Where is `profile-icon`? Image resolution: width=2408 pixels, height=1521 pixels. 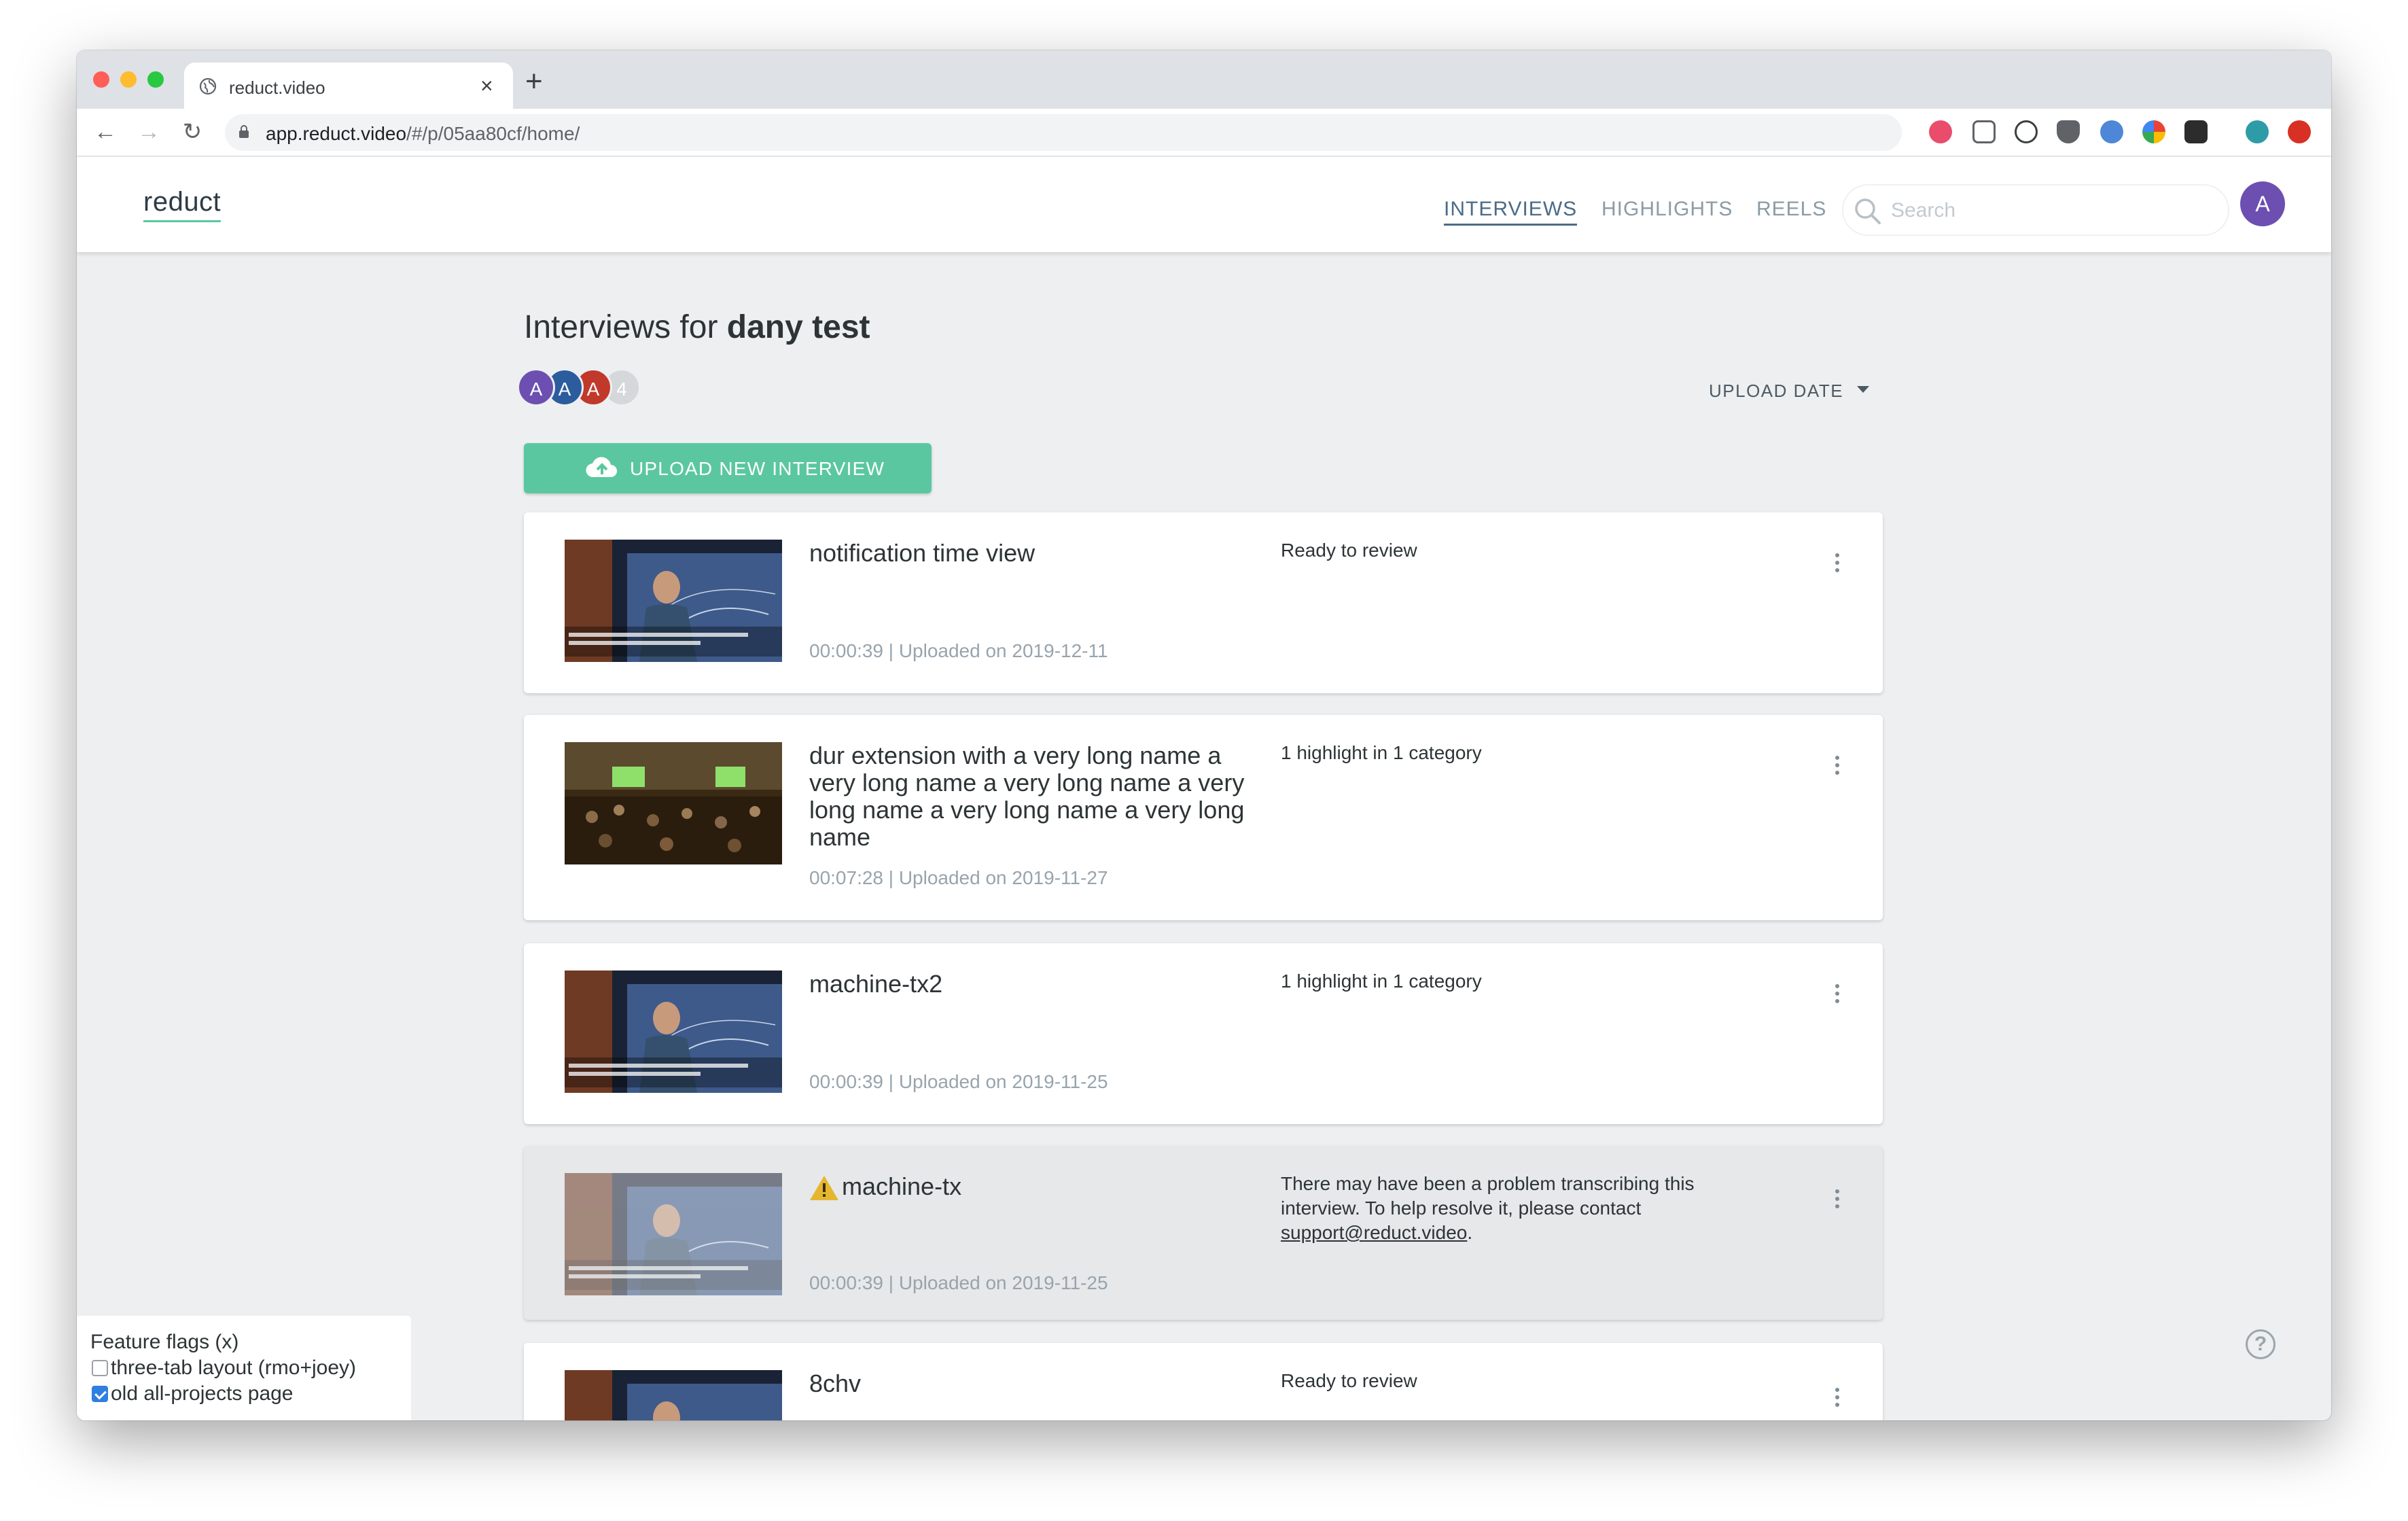 profile-icon is located at coordinates (2257, 131).